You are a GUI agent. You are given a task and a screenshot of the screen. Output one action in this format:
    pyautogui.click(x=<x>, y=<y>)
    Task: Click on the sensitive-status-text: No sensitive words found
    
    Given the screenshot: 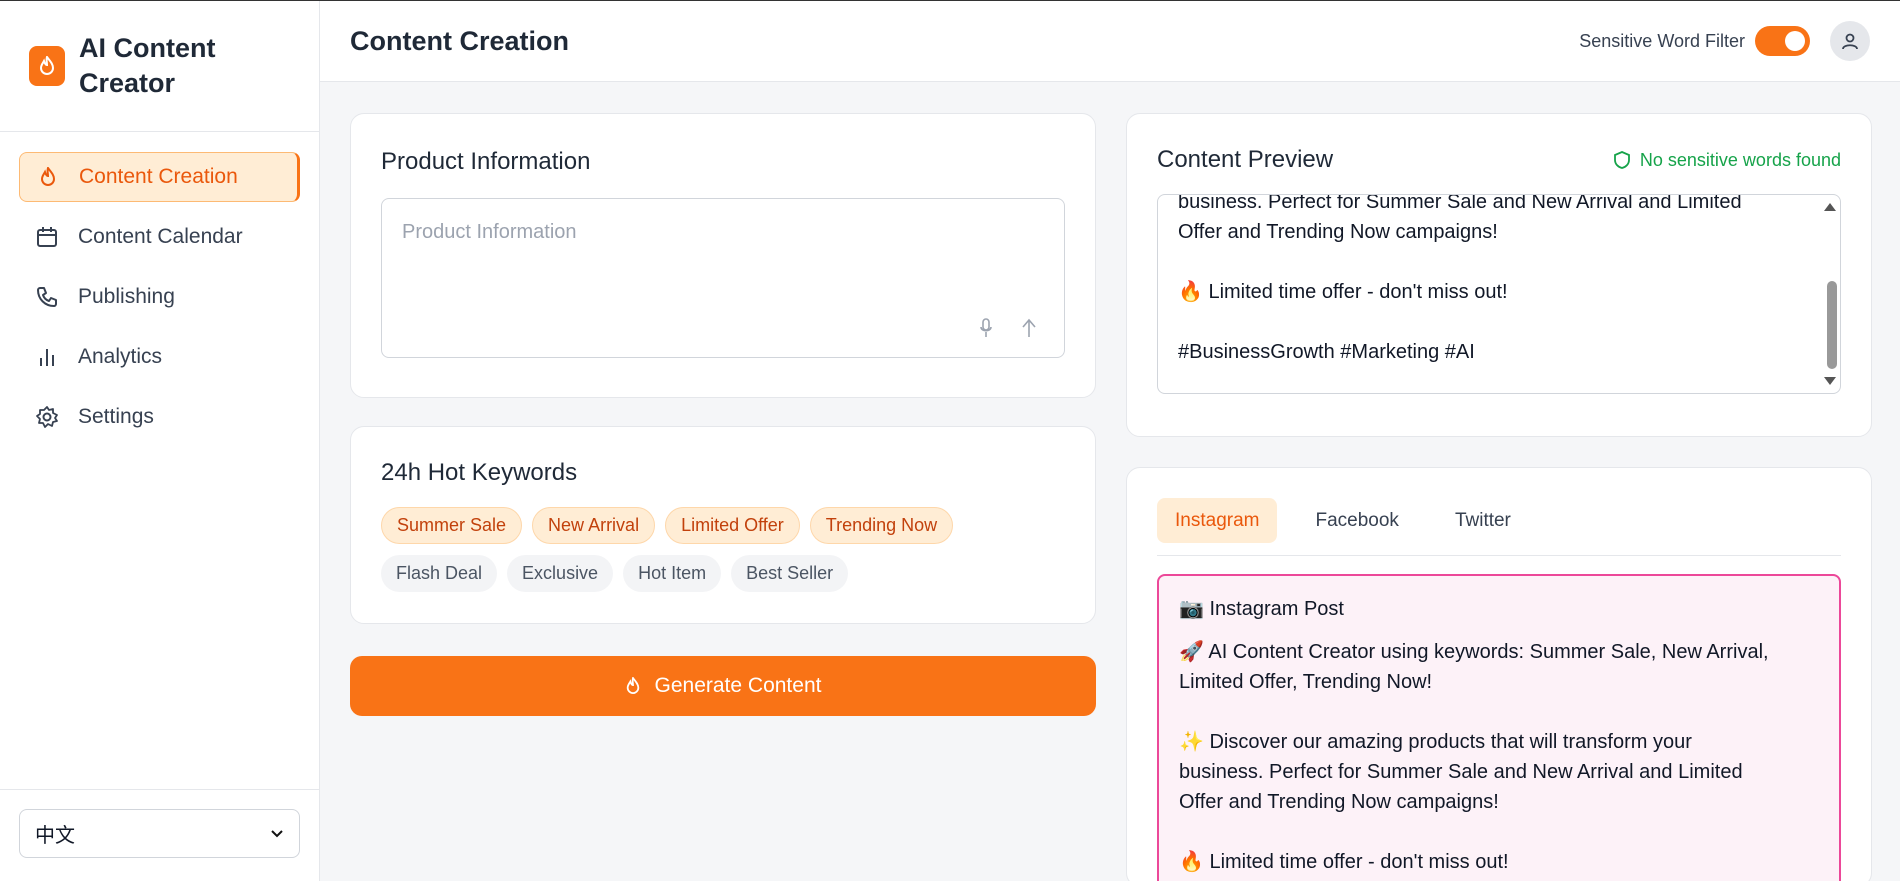 What is the action you would take?
    pyautogui.click(x=1740, y=159)
    